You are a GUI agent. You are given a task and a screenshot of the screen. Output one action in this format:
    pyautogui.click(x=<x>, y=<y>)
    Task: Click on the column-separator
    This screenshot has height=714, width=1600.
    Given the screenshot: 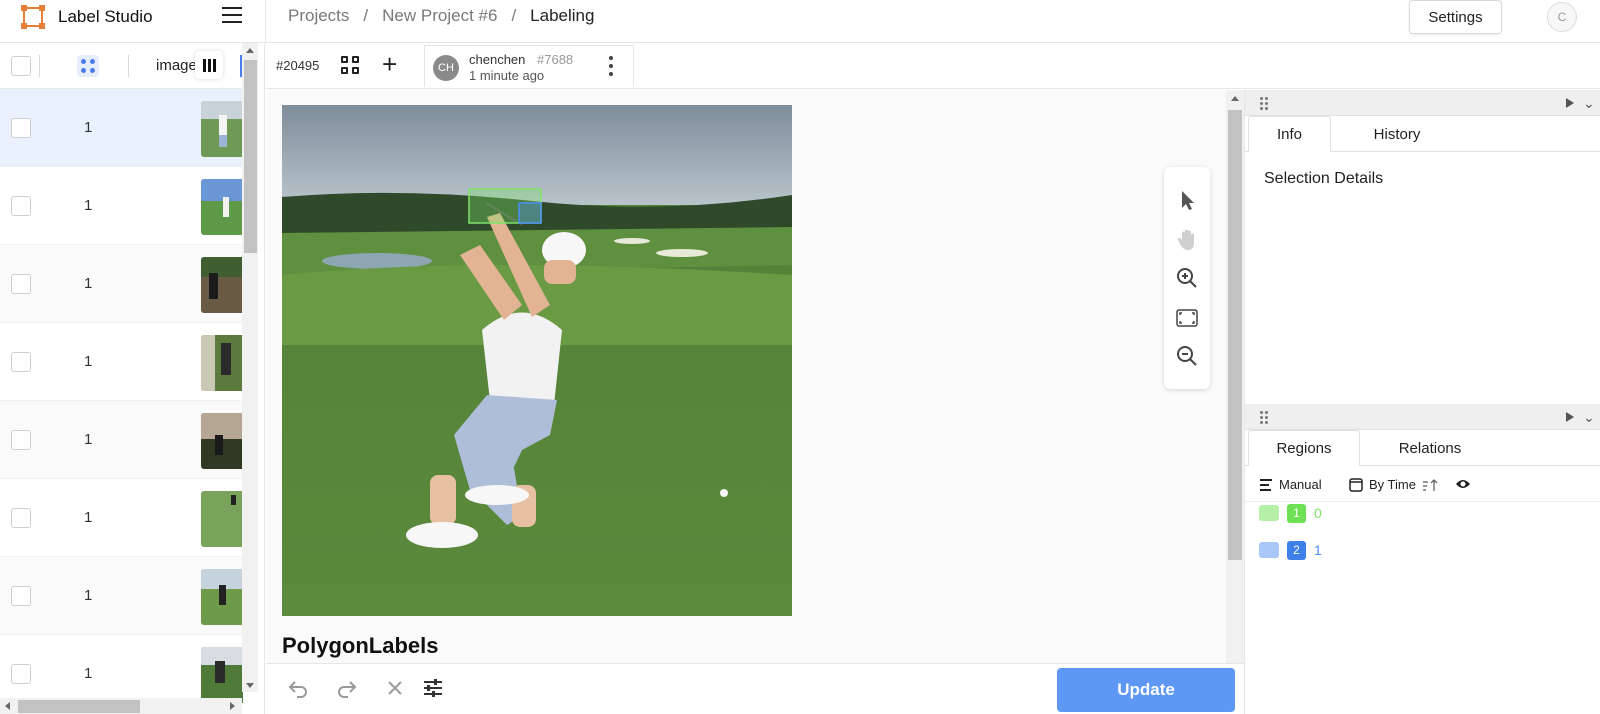 What is the action you would take?
    pyautogui.click(x=128, y=66)
    